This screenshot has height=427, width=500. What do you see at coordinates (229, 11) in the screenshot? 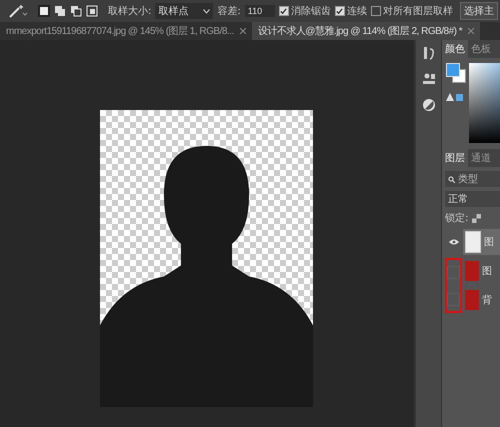
I see `tolerance-label: 容差:` at bounding box center [229, 11].